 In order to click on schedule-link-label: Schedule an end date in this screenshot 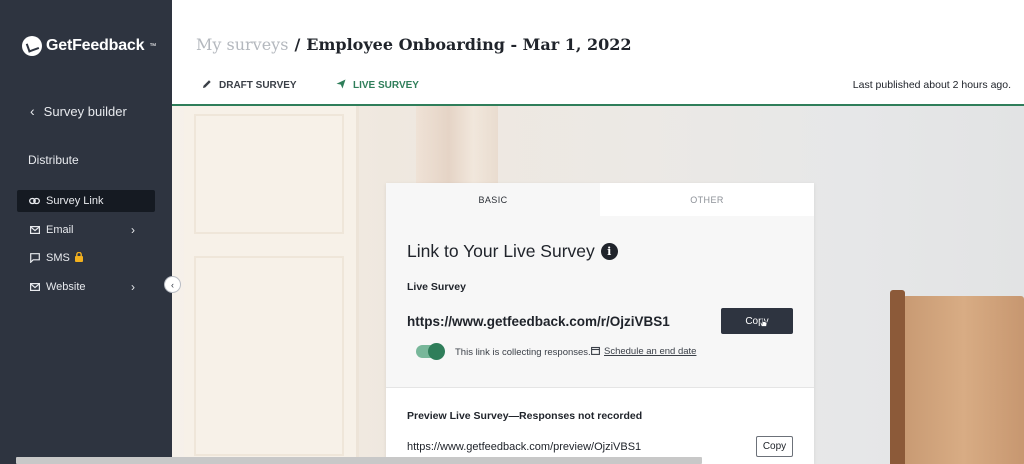, I will do `click(650, 351)`.